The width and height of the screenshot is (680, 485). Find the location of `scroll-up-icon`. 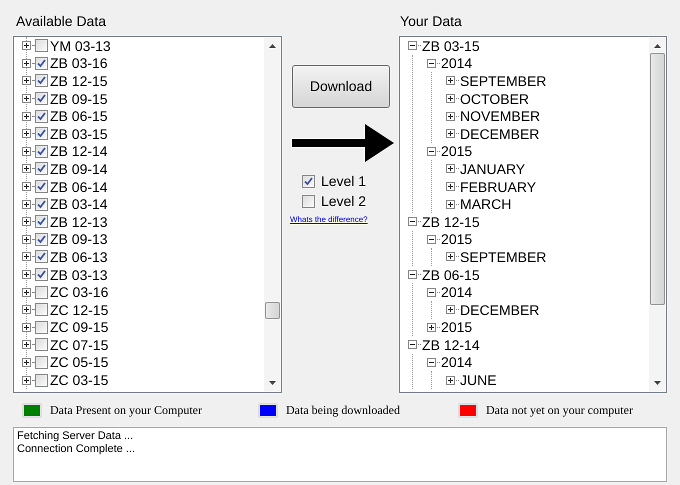

scroll-up-icon is located at coordinates (657, 46).